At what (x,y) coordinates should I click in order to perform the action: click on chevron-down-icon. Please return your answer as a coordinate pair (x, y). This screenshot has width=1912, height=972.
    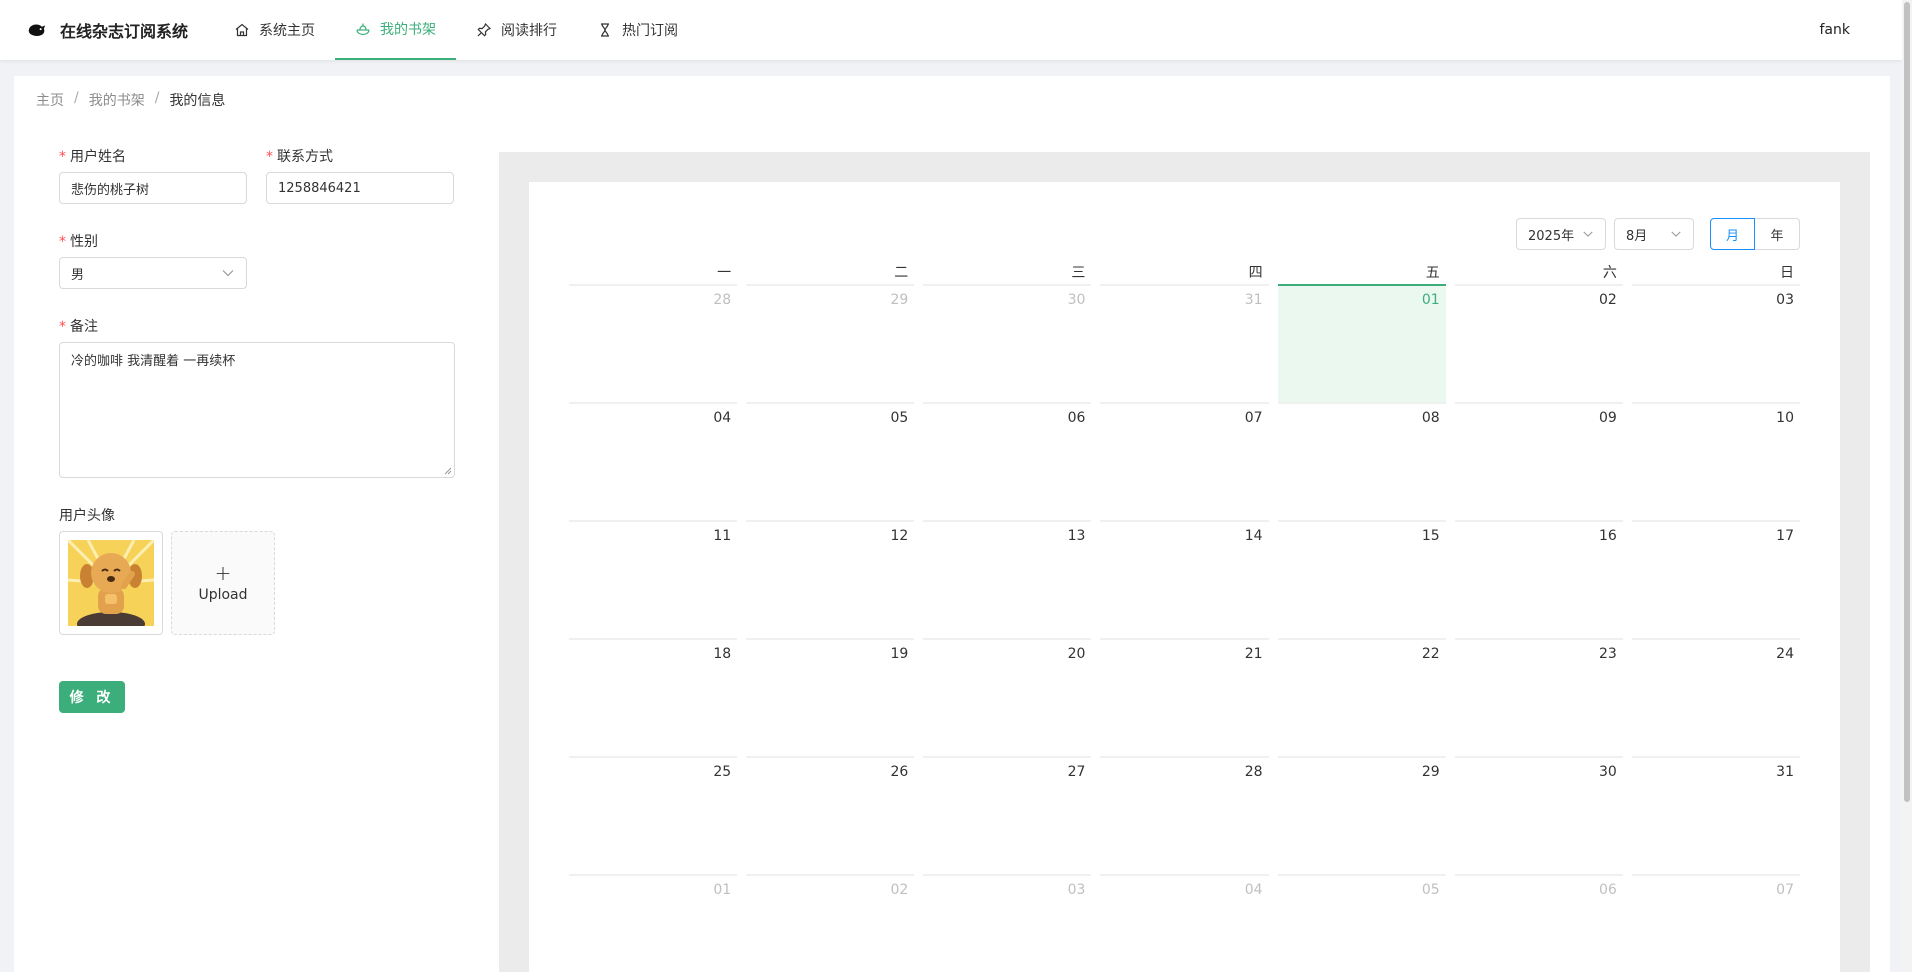
    Looking at the image, I should click on (228, 273).